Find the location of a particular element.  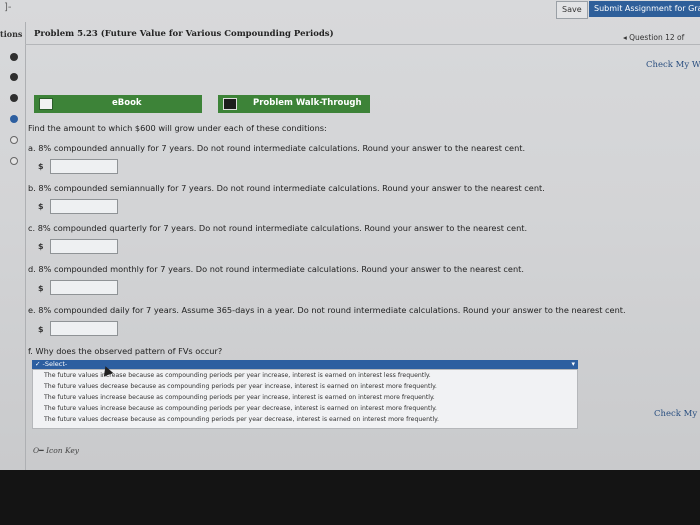

question-sidebar: tions is located at coordinates (13, 246).